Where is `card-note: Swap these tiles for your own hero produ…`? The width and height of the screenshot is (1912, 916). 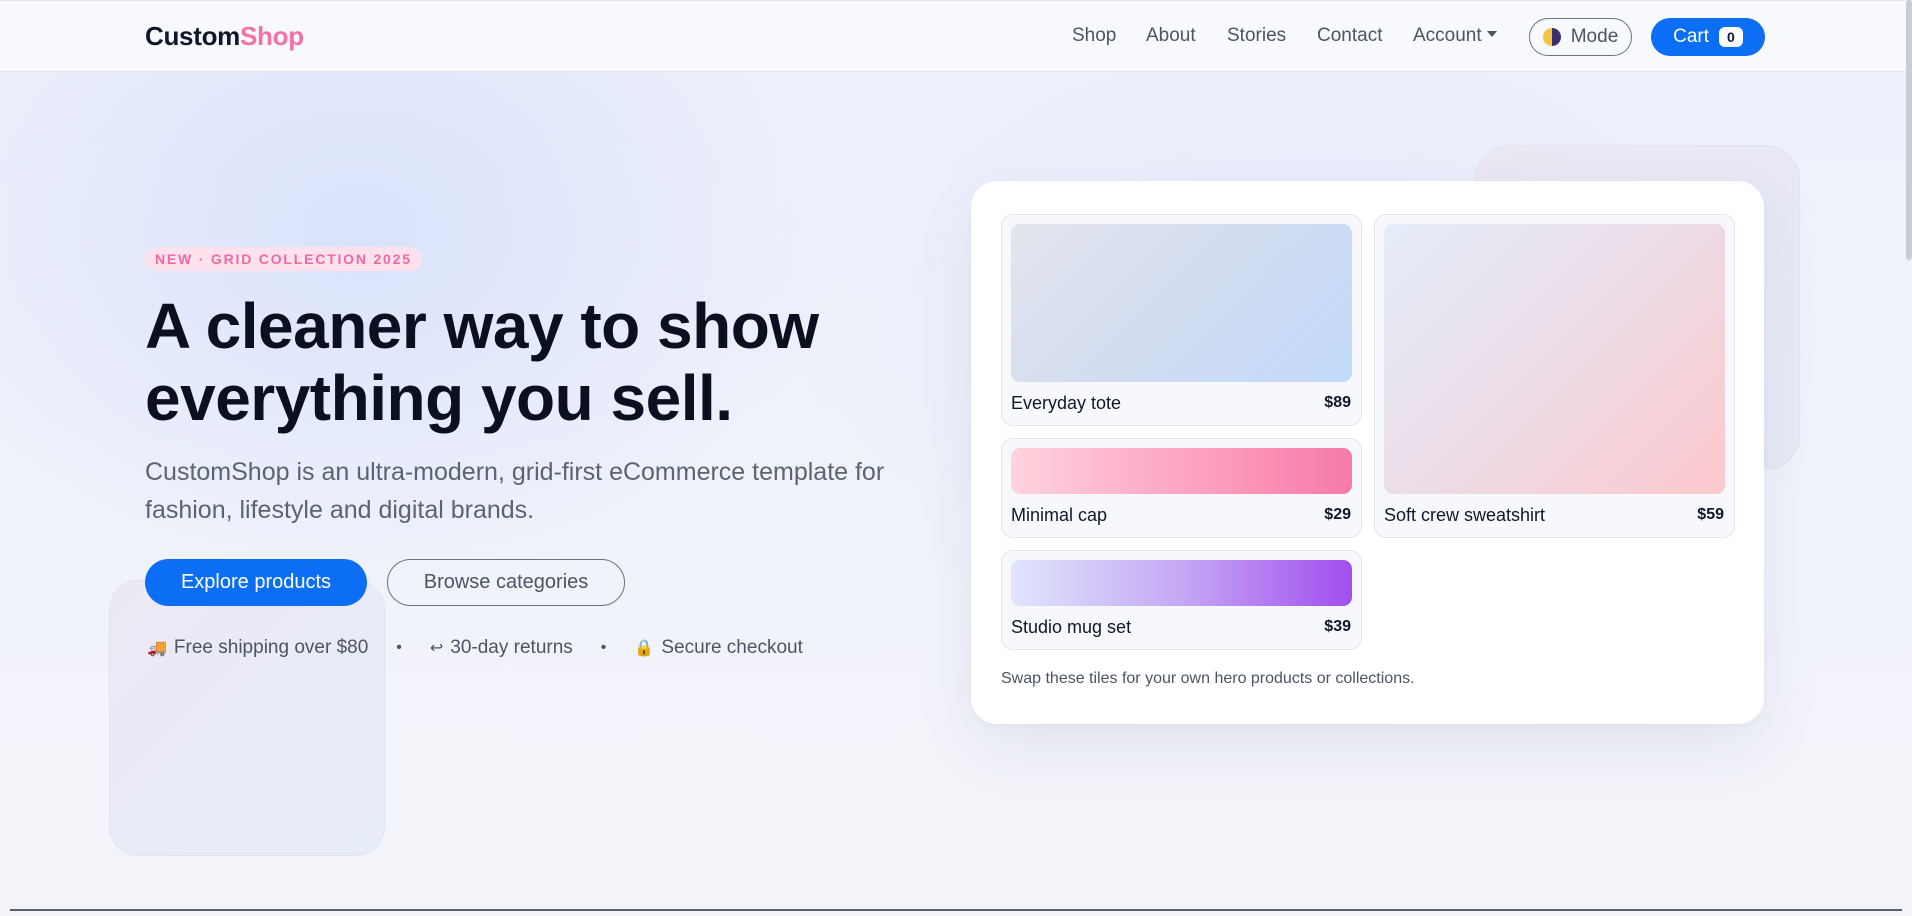
card-note: Swap these tiles for your own hero produ… is located at coordinates (1208, 678).